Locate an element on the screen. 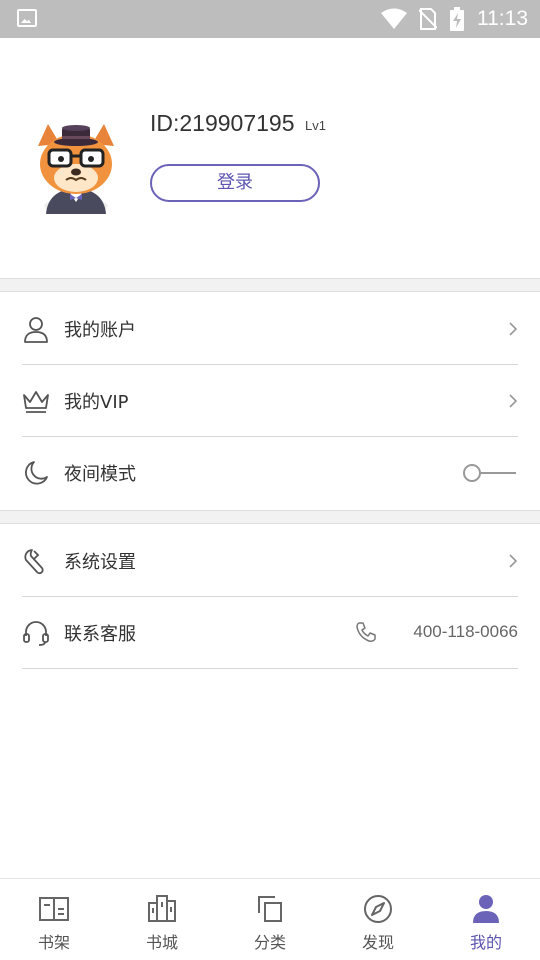 The width and height of the screenshot is (540, 960). avatar is located at coordinates (76, 162).